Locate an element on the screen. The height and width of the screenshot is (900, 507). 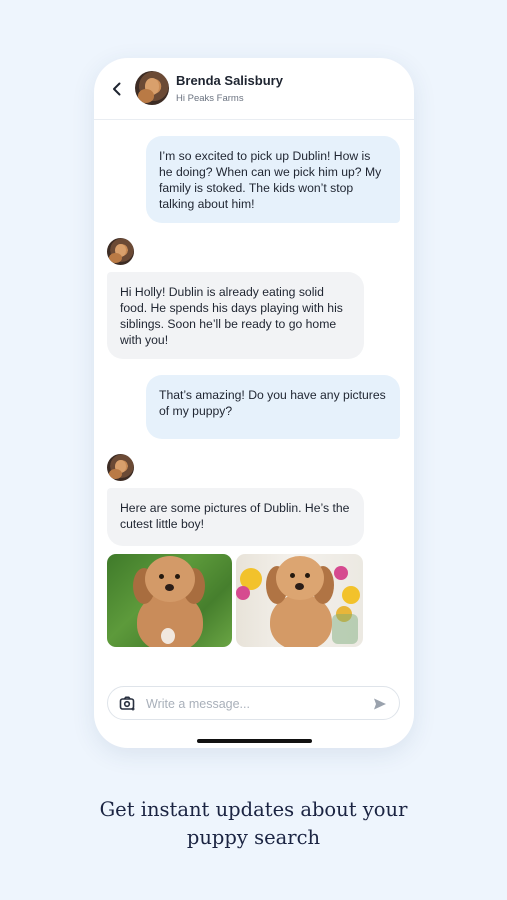
puppy-photo-grass is located at coordinates (169, 600).